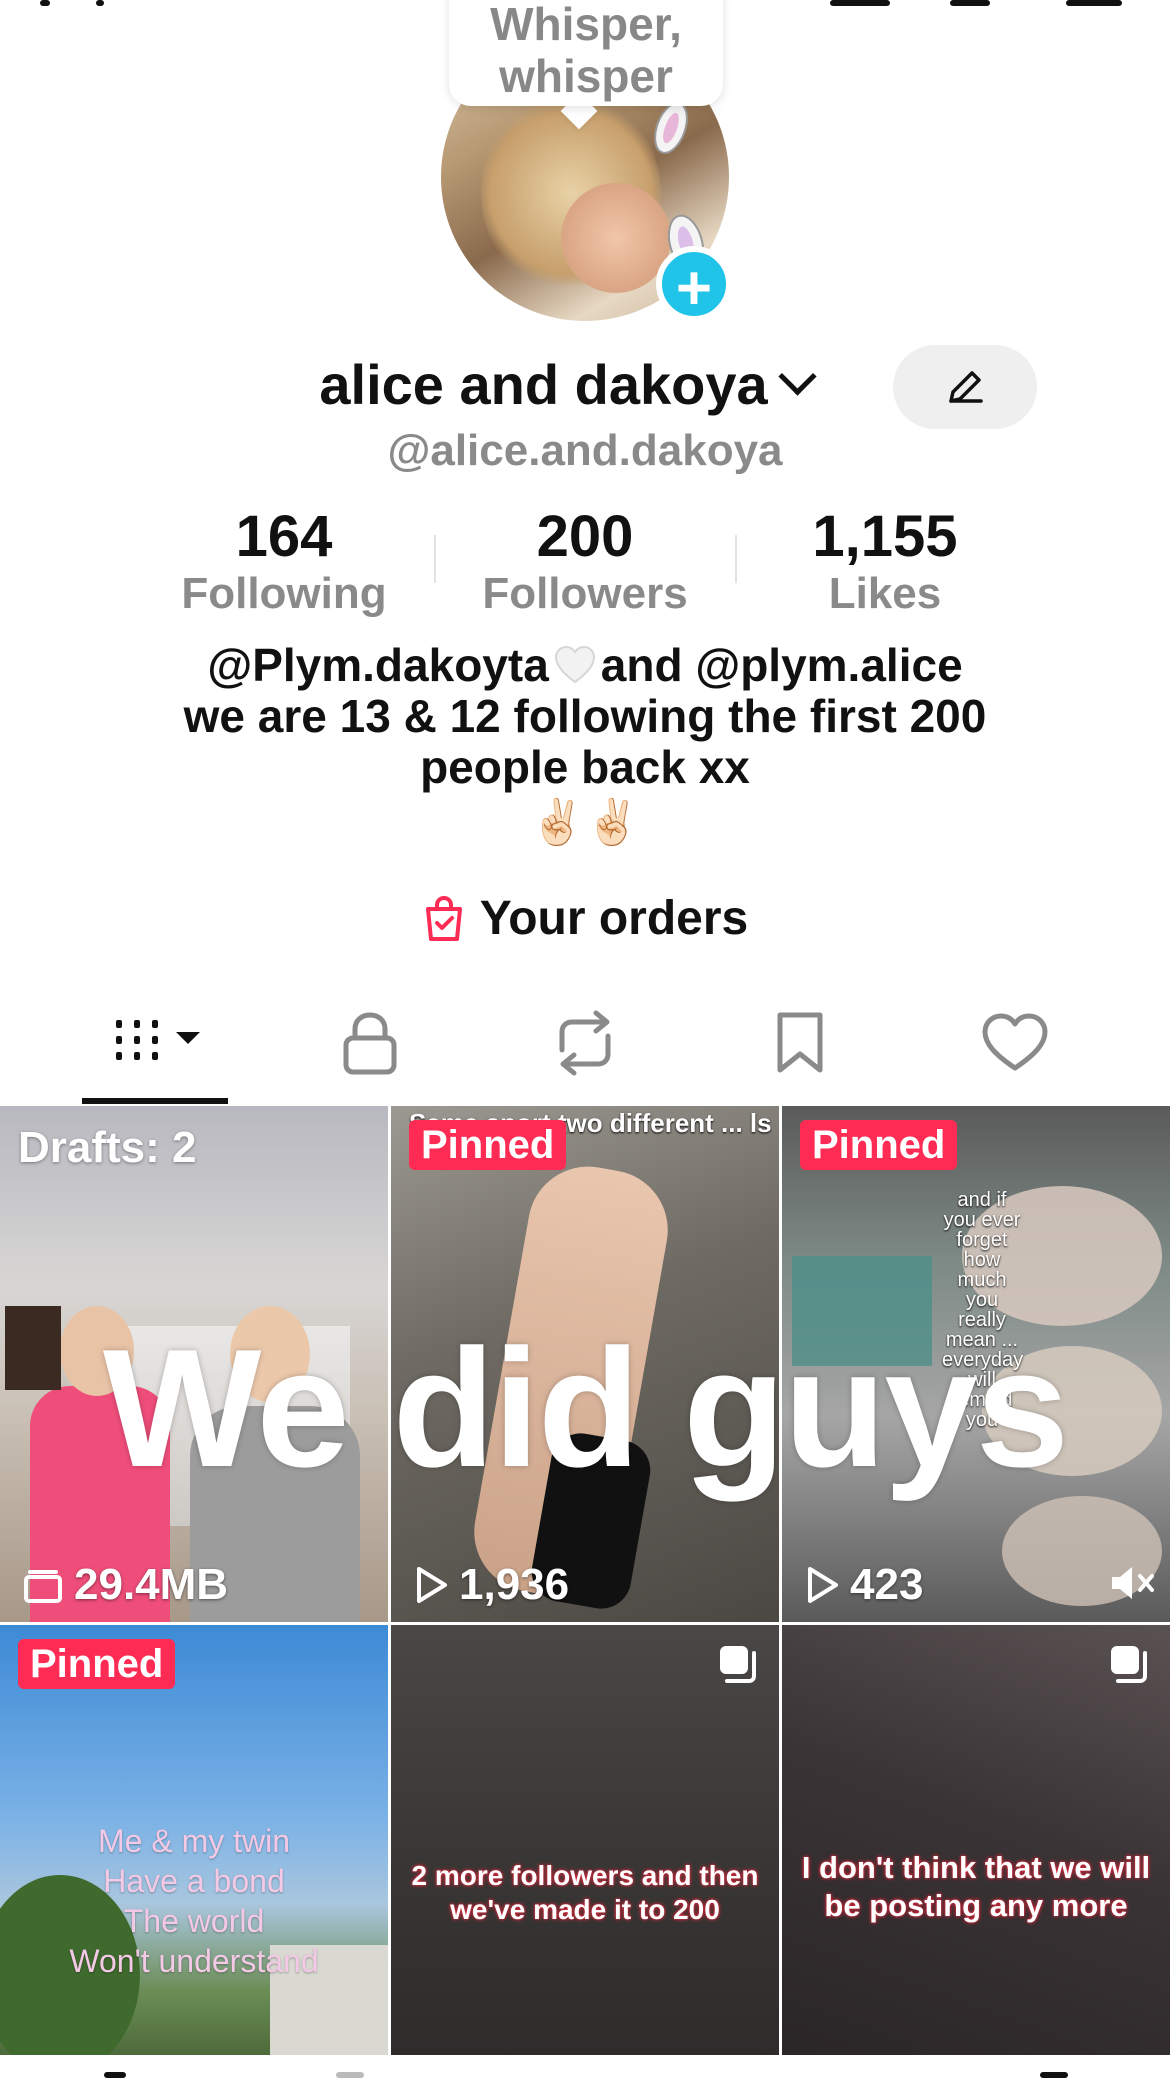 This screenshot has width=1170, height=2080. Describe the element at coordinates (585, 1875) in the screenshot. I see `caption-line: 2 more followers and then` at that location.